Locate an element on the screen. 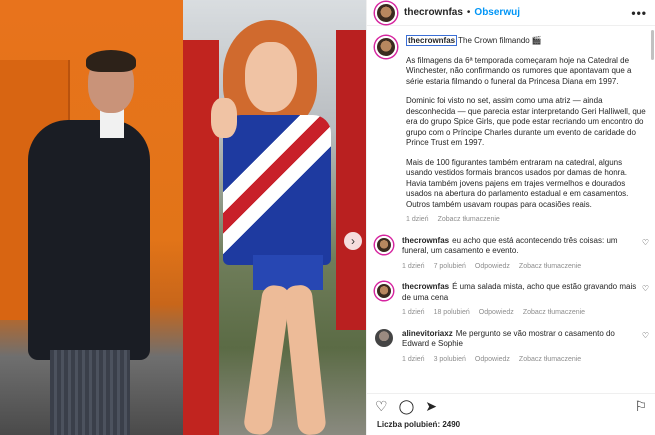 The width and height of the screenshot is (655, 435). woman-shorts is located at coordinates (288, 272).